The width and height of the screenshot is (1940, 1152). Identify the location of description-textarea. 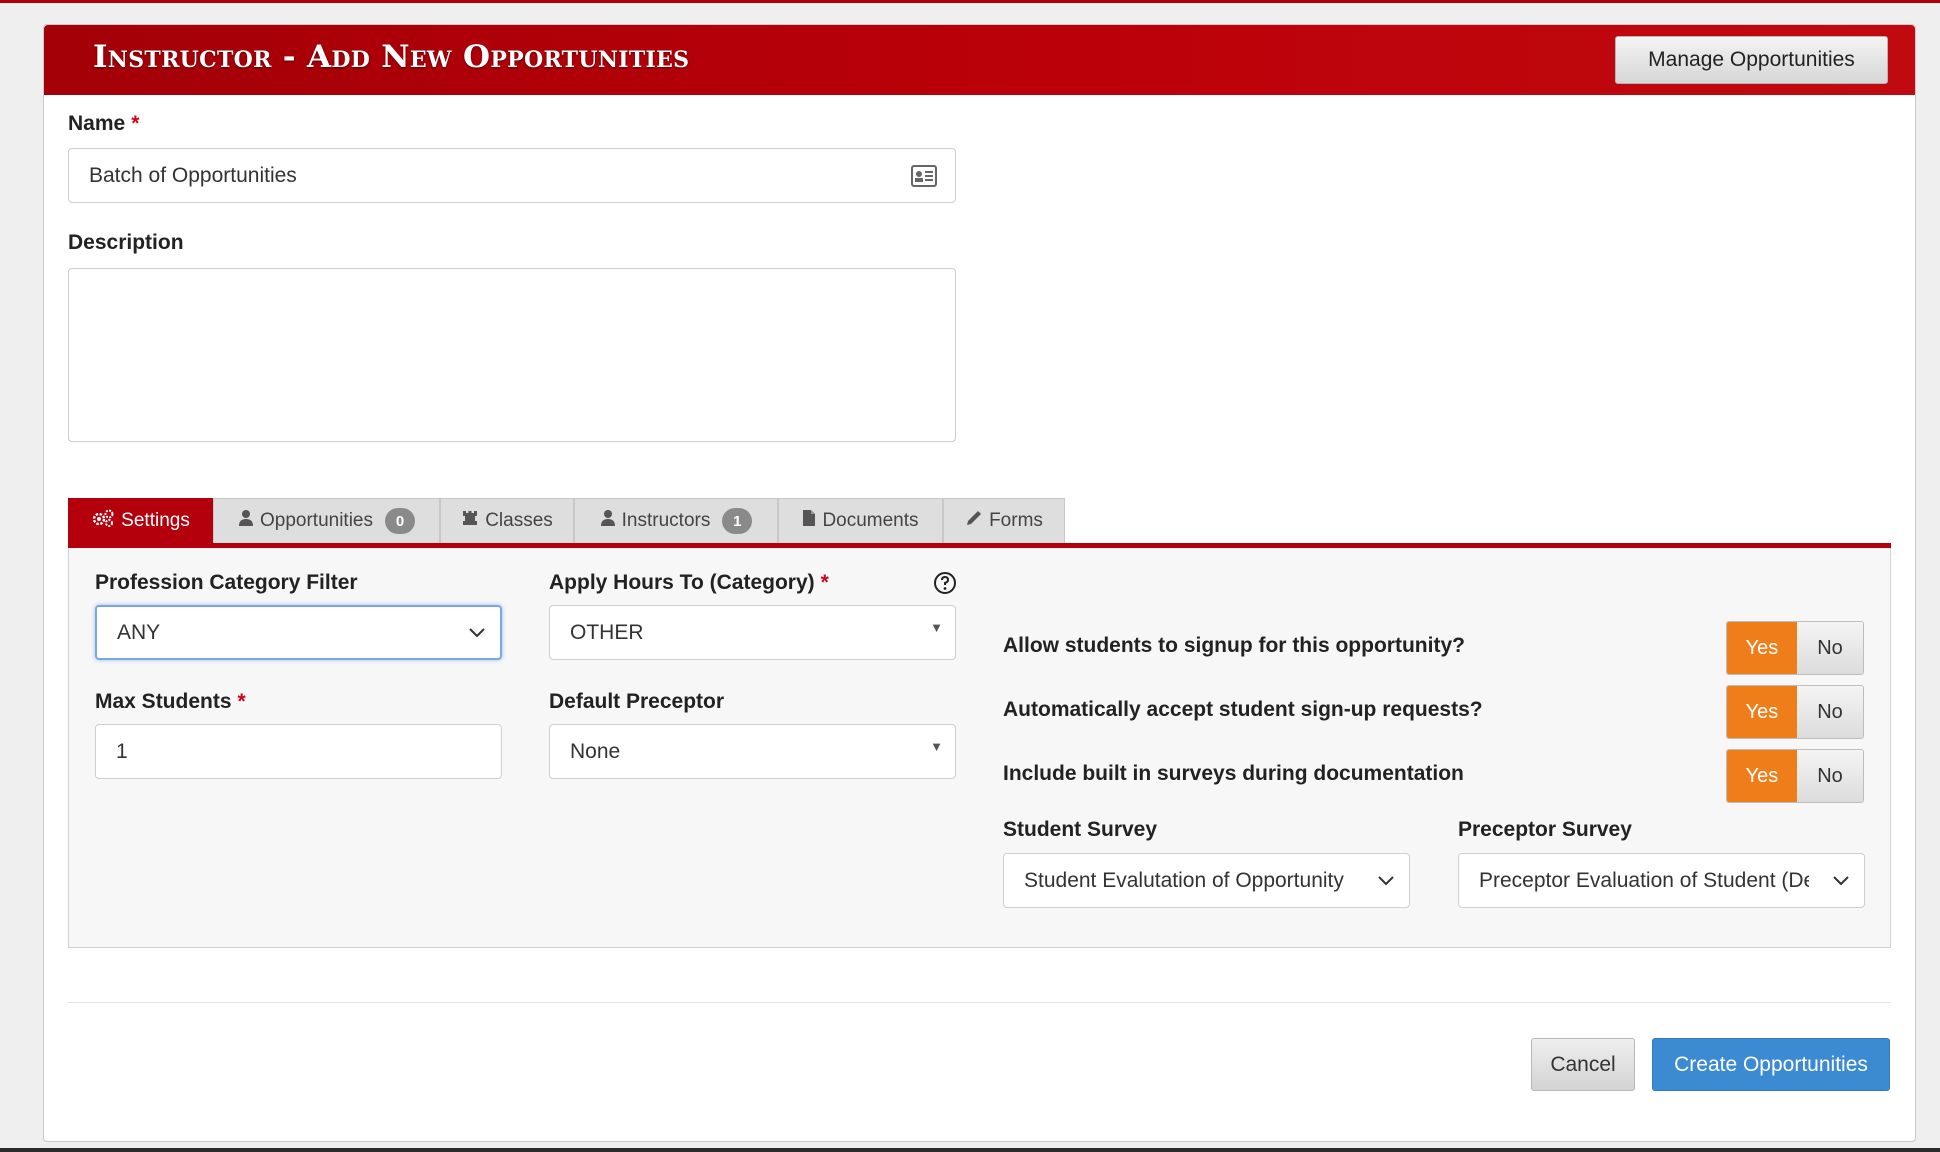
(512, 355).